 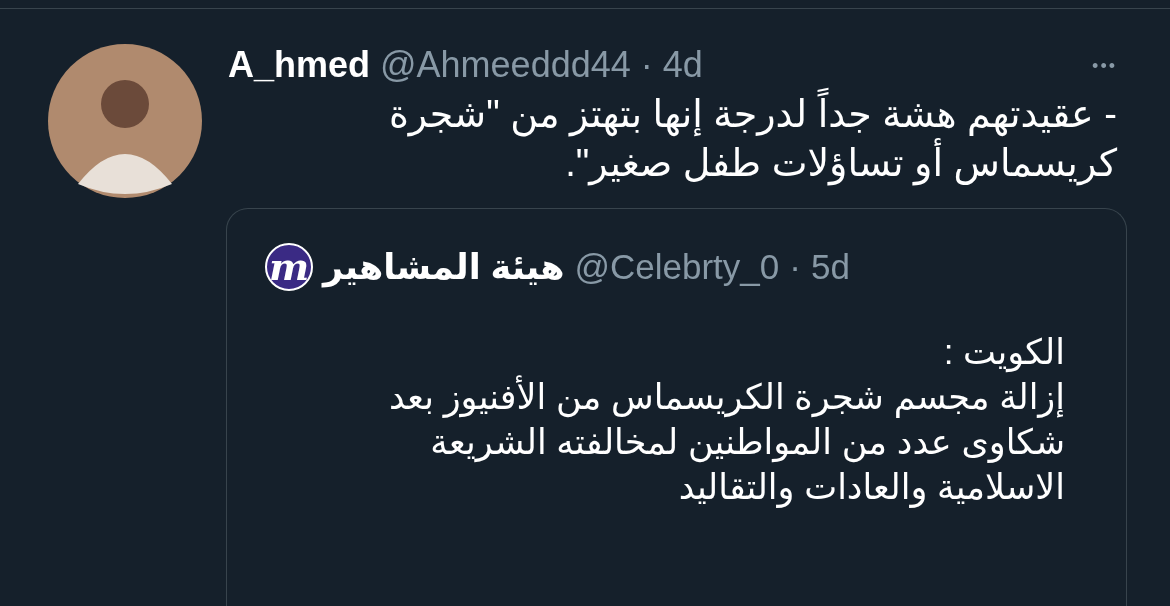 What do you see at coordinates (299, 65) in the screenshot?
I see `display-name: A_hmed` at bounding box center [299, 65].